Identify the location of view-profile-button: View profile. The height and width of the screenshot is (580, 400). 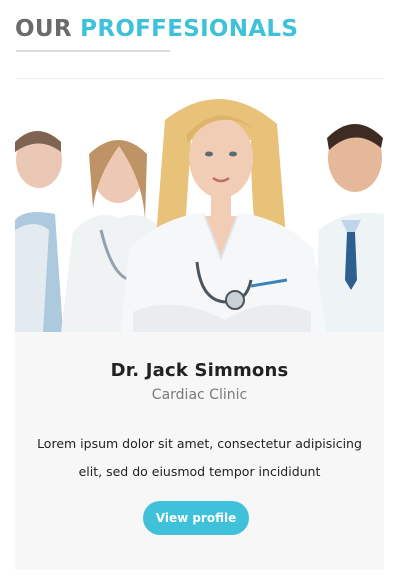
(196, 518).